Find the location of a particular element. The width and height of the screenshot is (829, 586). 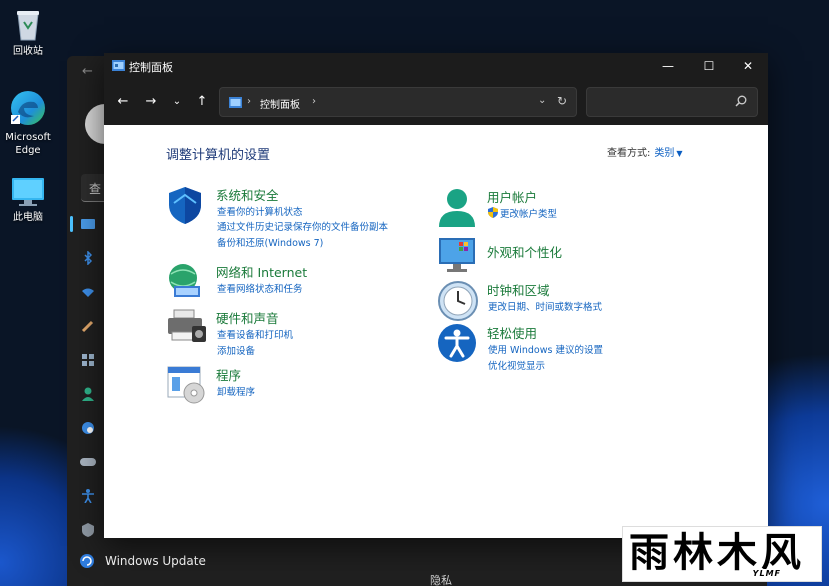

computer-icon is located at coordinates (28, 192).